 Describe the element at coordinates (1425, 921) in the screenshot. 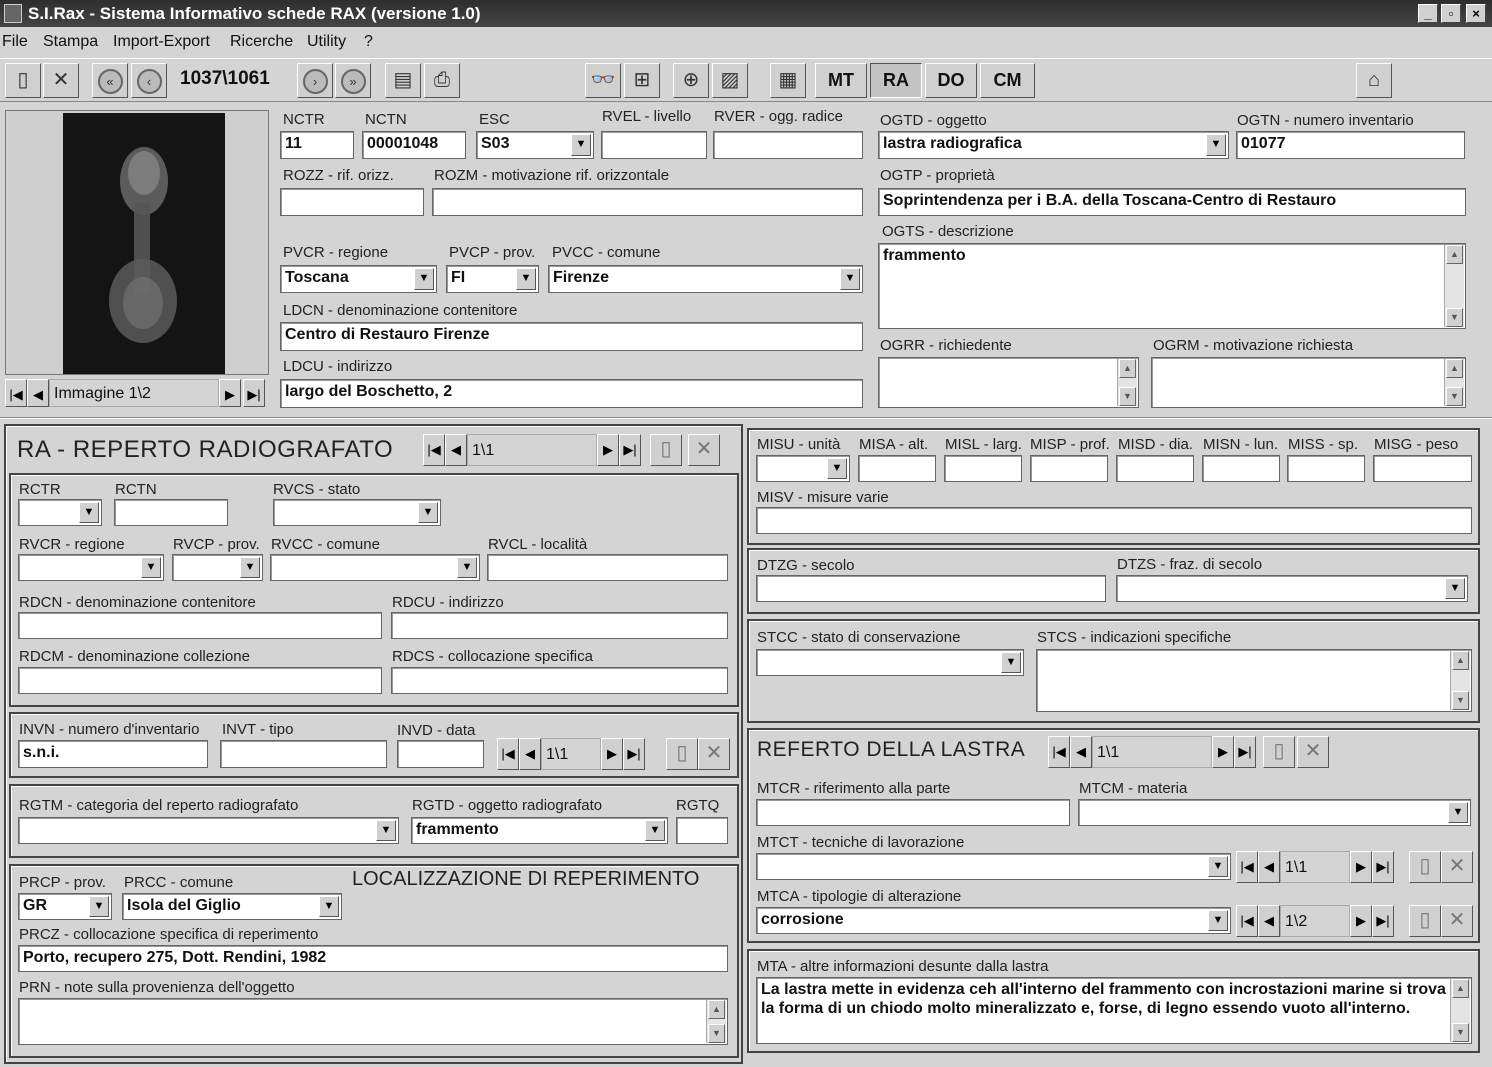

I see `mtca-new-button: ▯` at that location.